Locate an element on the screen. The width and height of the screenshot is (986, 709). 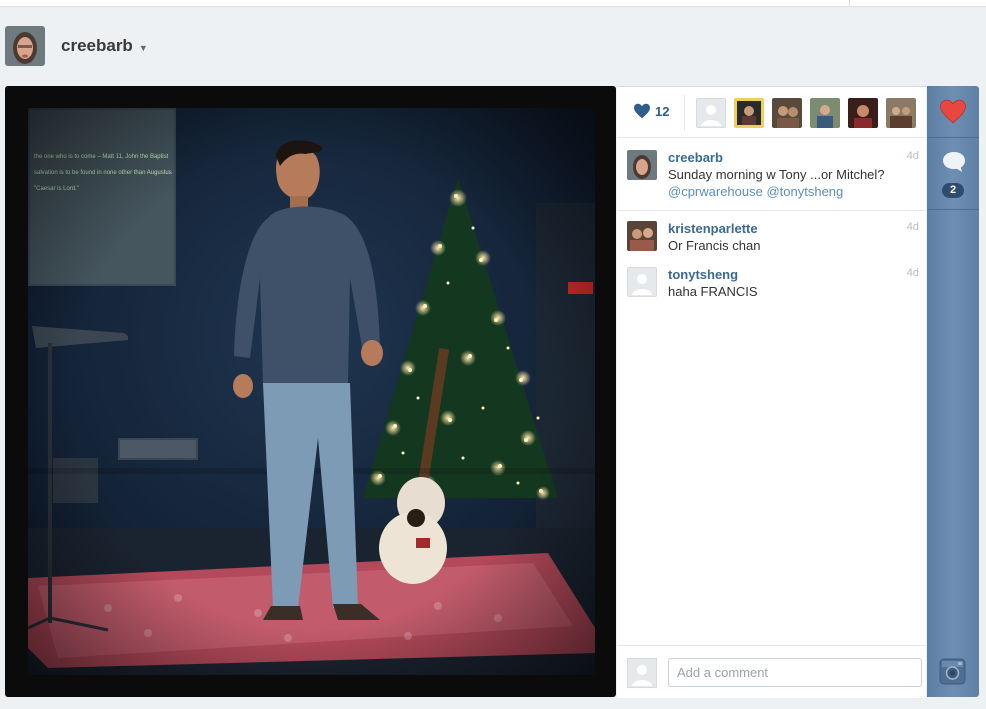
comment-input is located at coordinates (795, 672).